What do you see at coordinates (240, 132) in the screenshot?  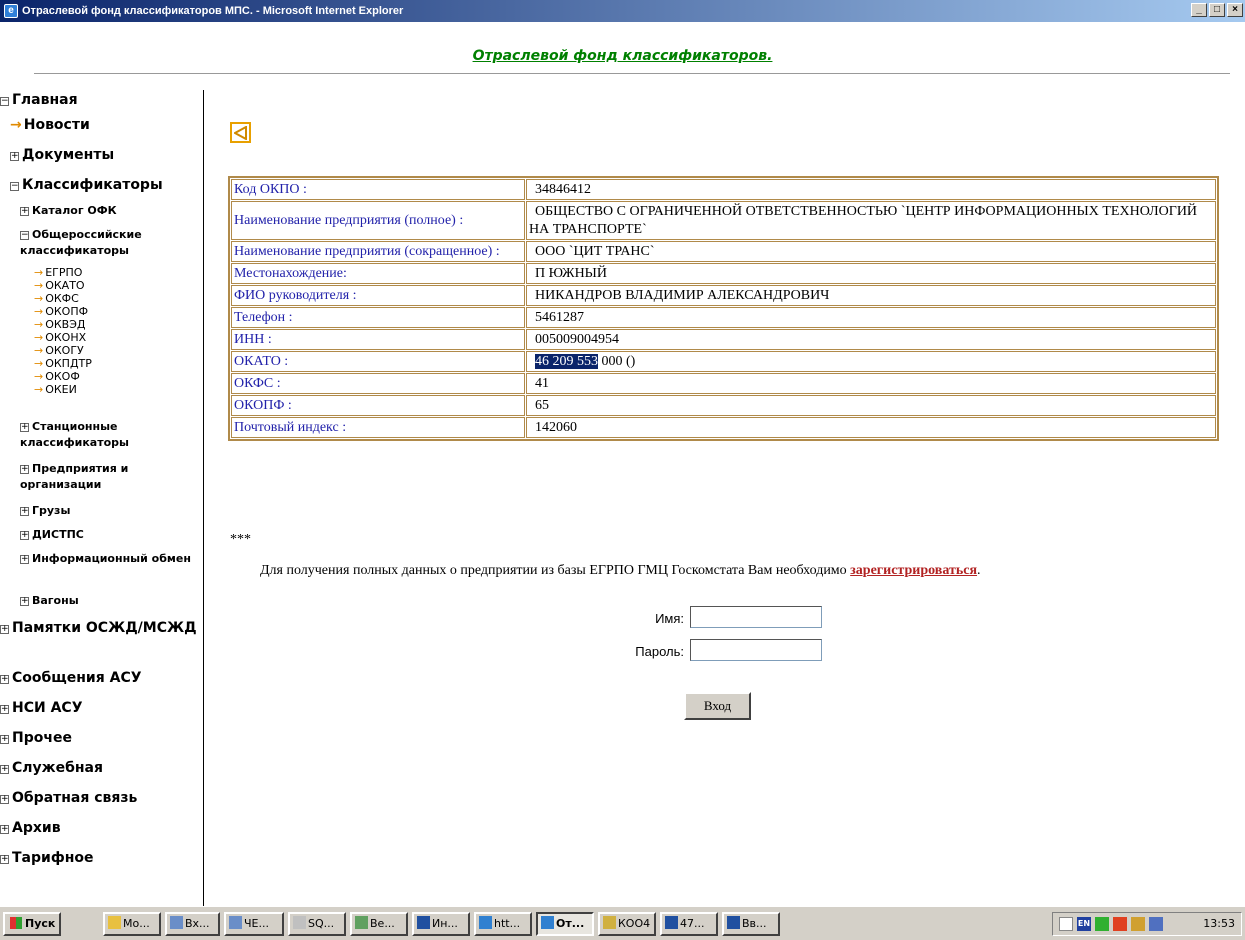 I see `back-button` at bounding box center [240, 132].